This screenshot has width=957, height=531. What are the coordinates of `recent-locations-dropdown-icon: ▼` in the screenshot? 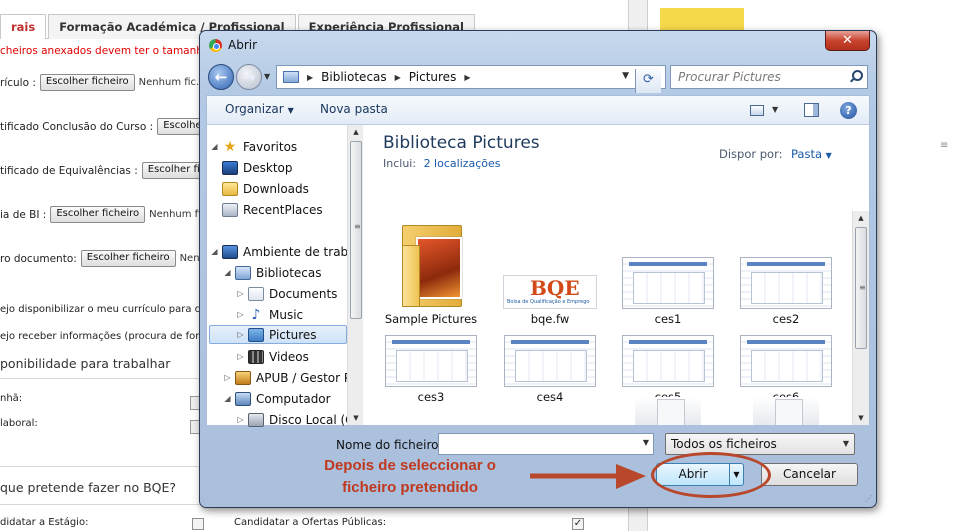 It's located at (267, 76).